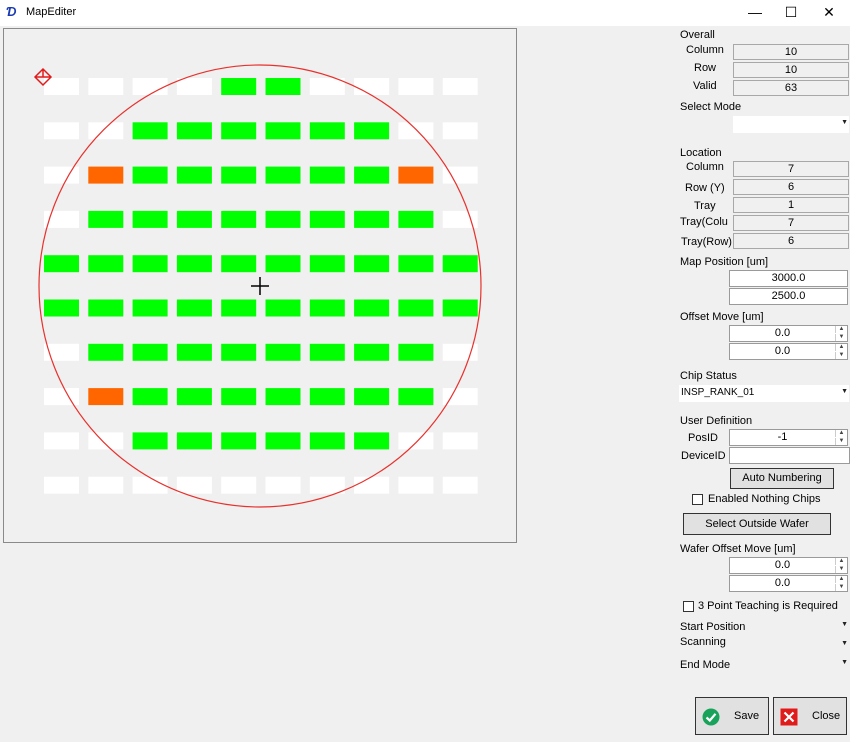  Describe the element at coordinates (788, 351) in the screenshot. I see `offset-move-y-stepper: 0.0 ▲ ▼` at that location.